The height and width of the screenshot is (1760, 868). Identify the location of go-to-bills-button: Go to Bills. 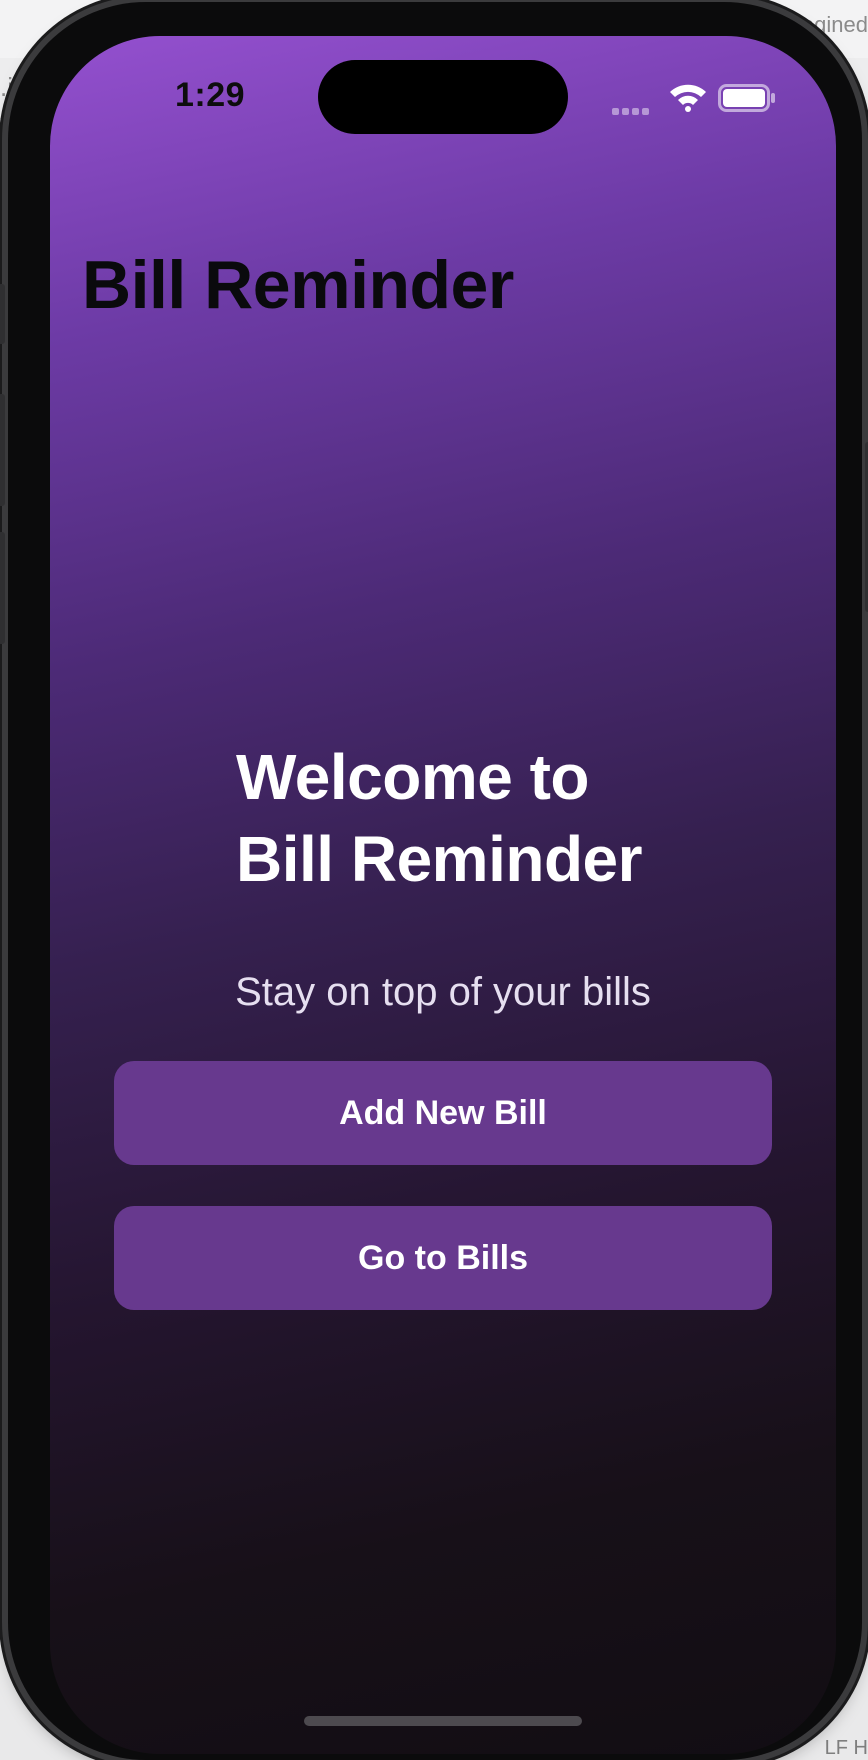
(443, 1258).